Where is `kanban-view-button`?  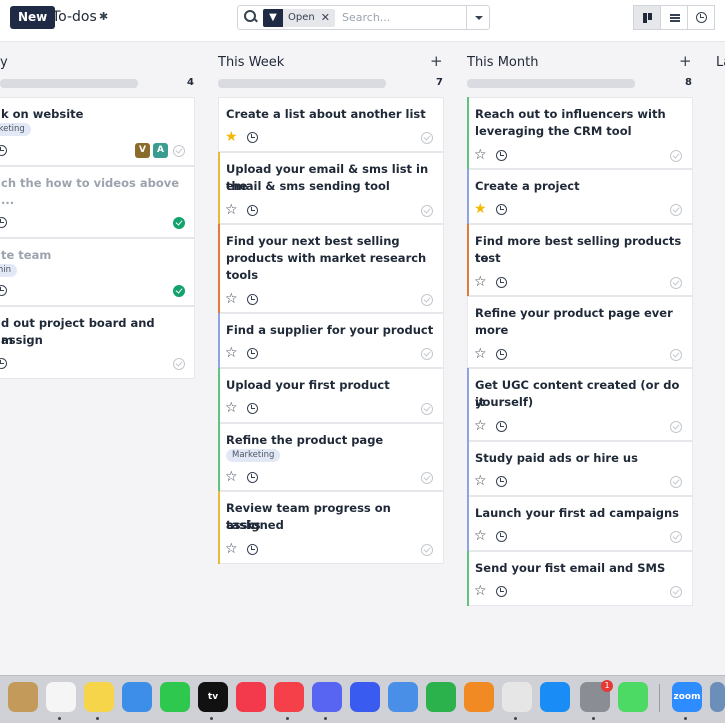 kanban-view-button is located at coordinates (647, 17).